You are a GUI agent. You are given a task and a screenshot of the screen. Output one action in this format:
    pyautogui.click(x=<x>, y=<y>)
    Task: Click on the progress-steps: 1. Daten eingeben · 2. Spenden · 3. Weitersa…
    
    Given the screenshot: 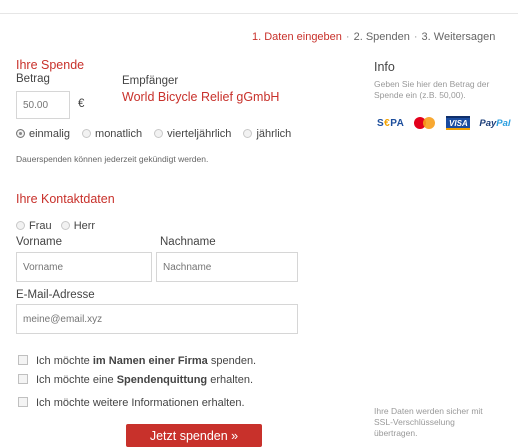 What is the action you would take?
    pyautogui.click(x=373, y=37)
    